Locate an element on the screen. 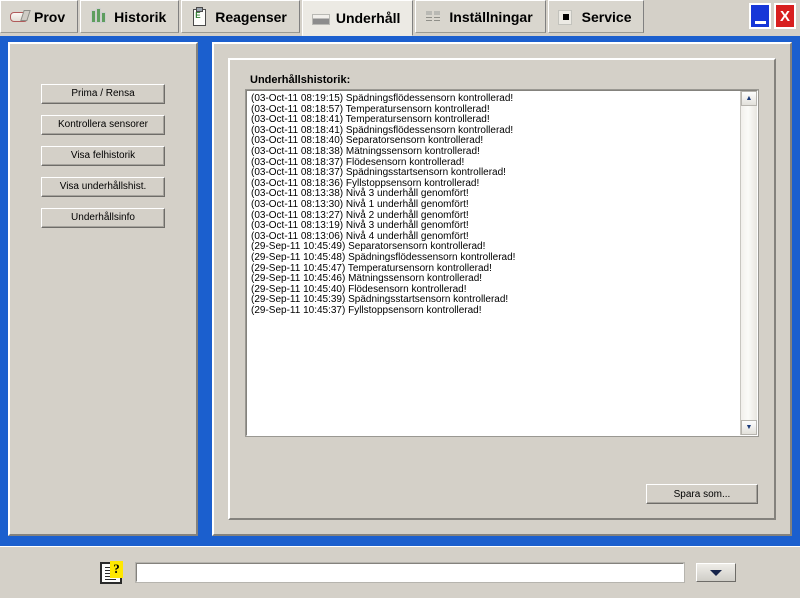 The height and width of the screenshot is (598, 800). tab-label: Prov is located at coordinates (50, 16).